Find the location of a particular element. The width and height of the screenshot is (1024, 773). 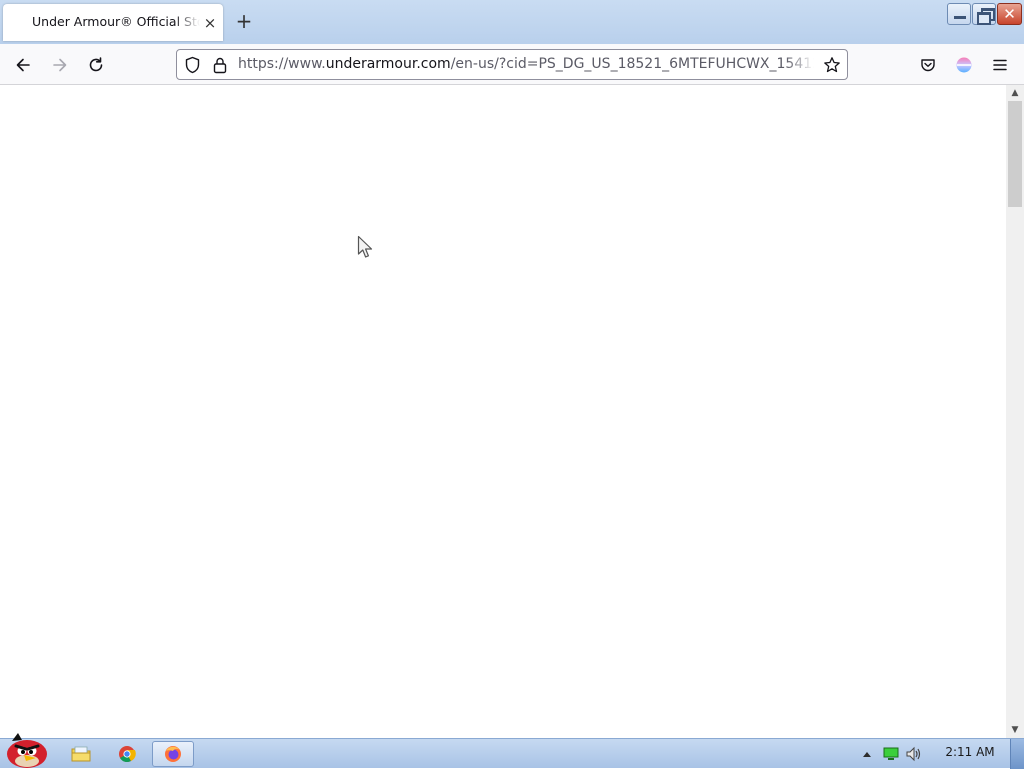

window-controls: ✕ is located at coordinates (984, 14).